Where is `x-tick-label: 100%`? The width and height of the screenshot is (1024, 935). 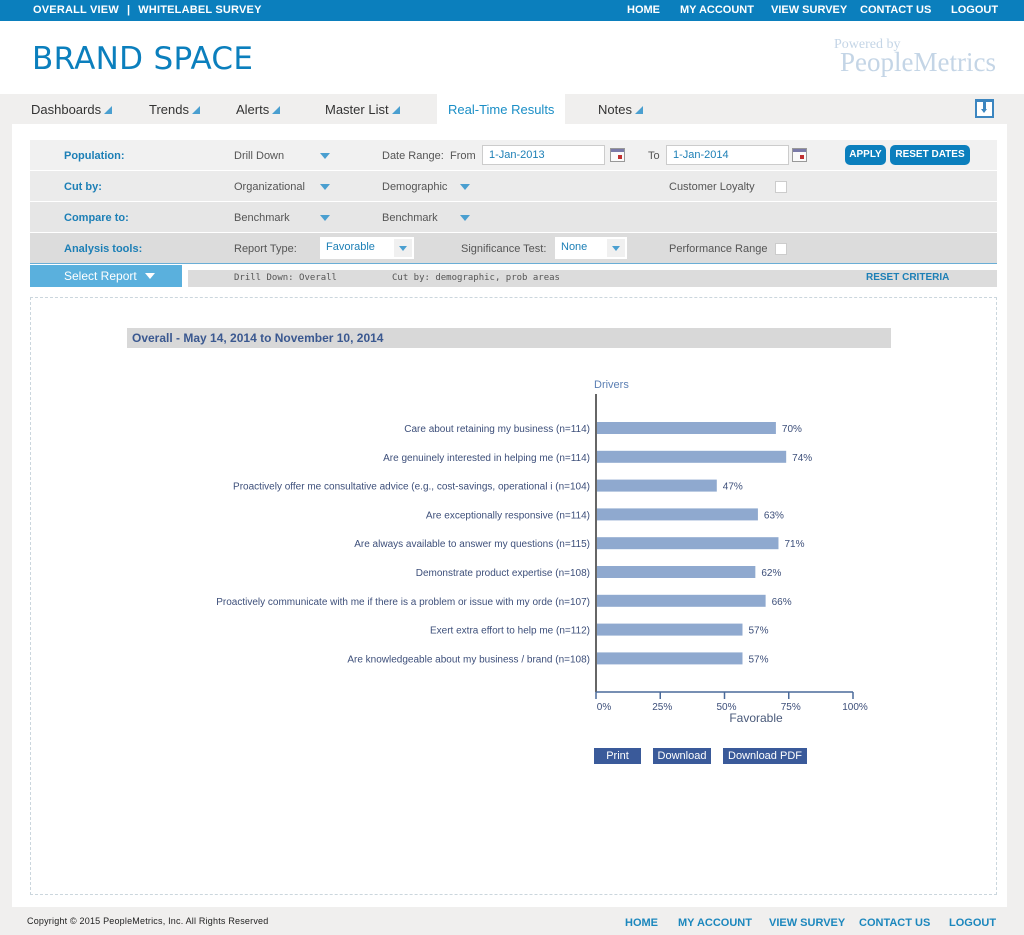
x-tick-label: 100% is located at coordinates (855, 707).